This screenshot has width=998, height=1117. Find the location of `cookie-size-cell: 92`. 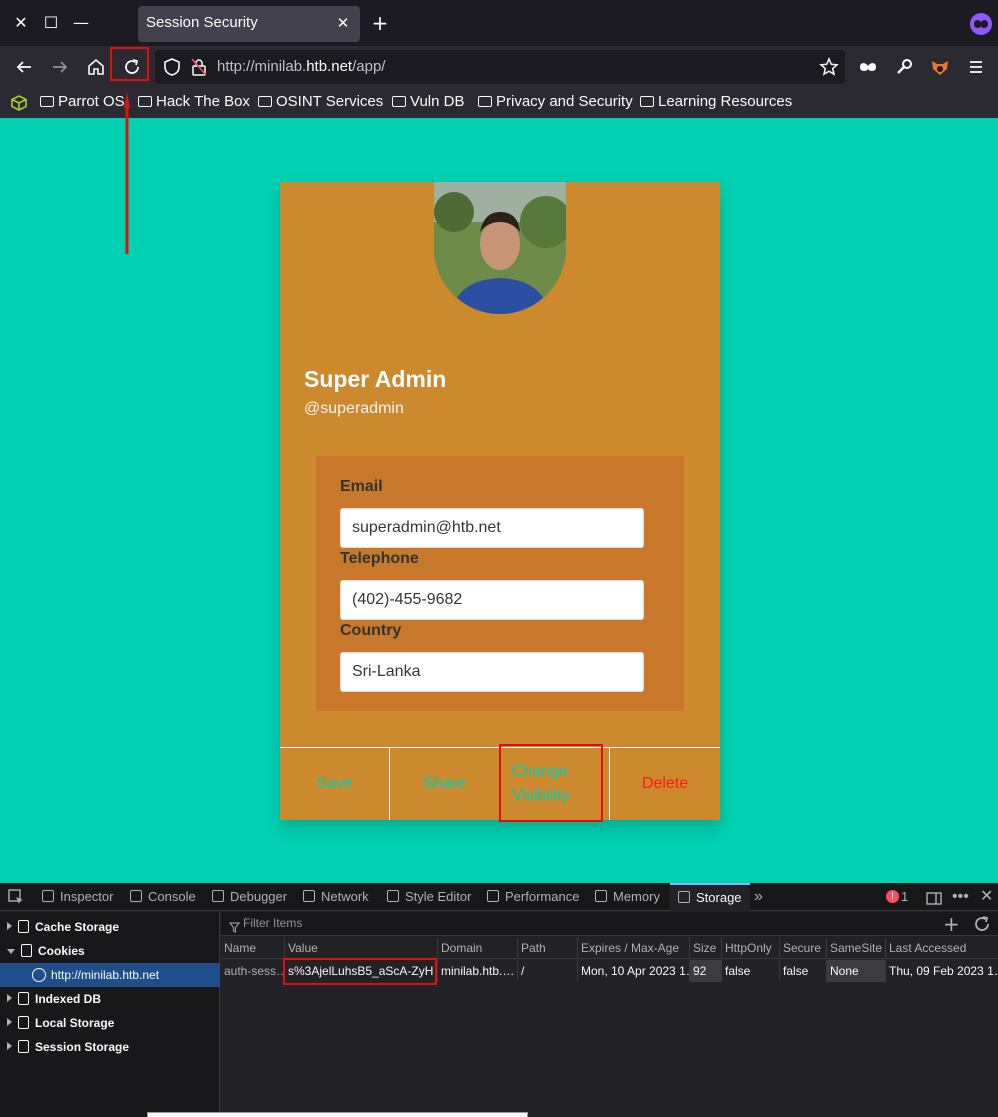

cookie-size-cell: 92 is located at coordinates (705, 971).